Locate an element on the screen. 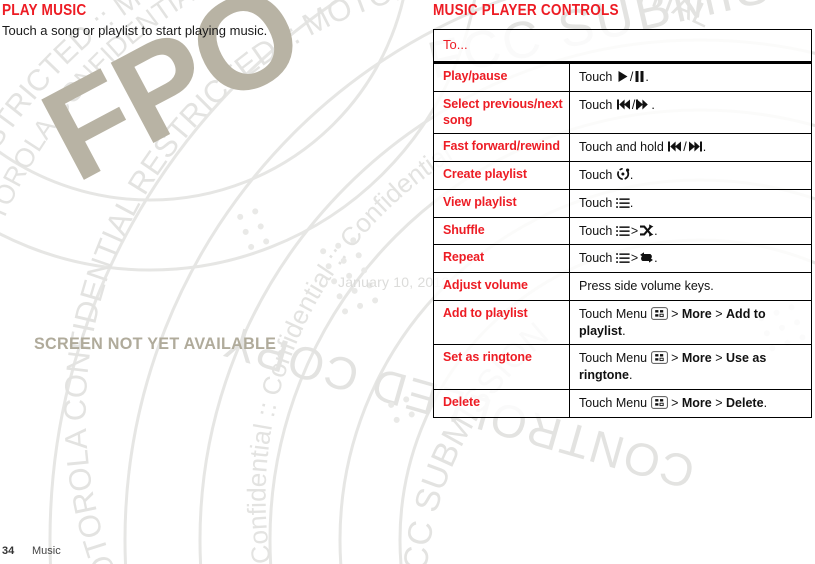  action-text: Touch and hold is located at coordinates (621, 147).